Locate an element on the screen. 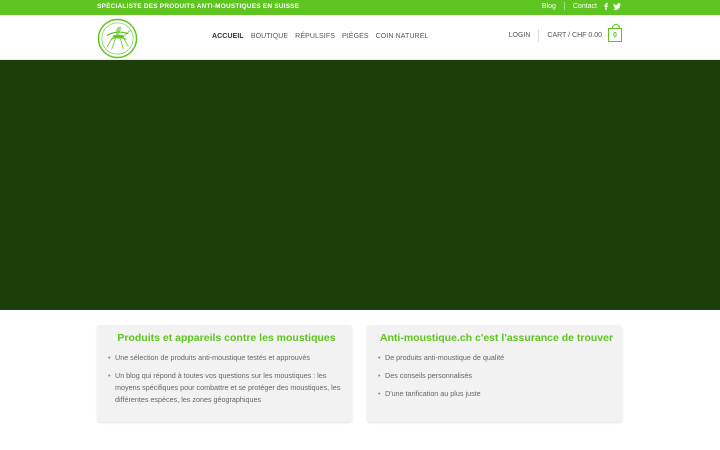  mosquito-logo is located at coordinates (117, 38).